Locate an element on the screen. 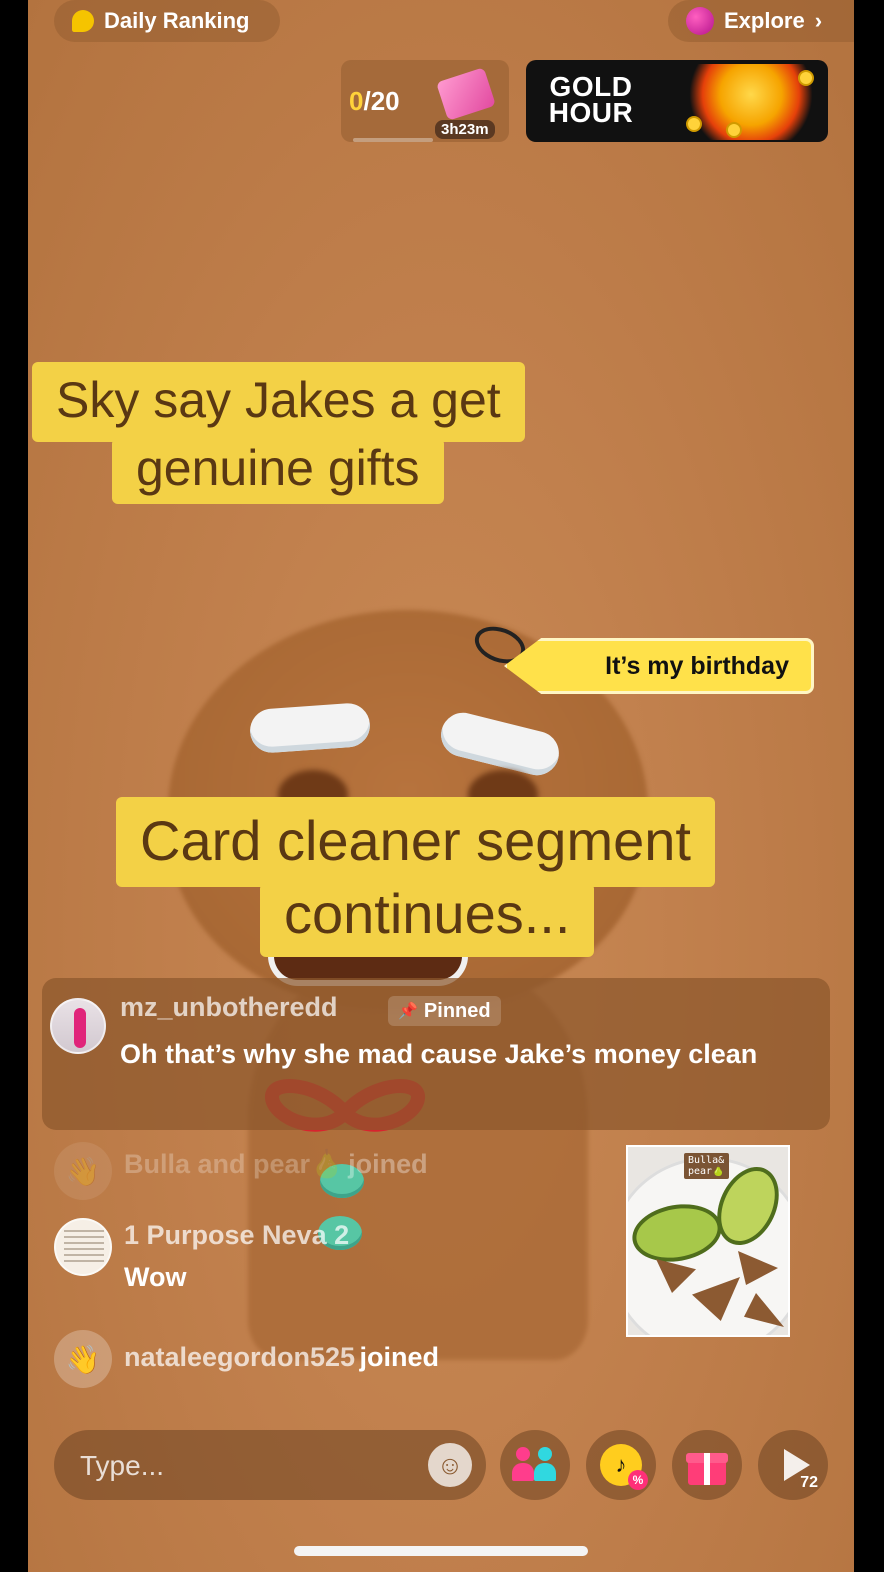 This screenshot has height=1572, width=884. planet-icon is located at coordinates (700, 21).